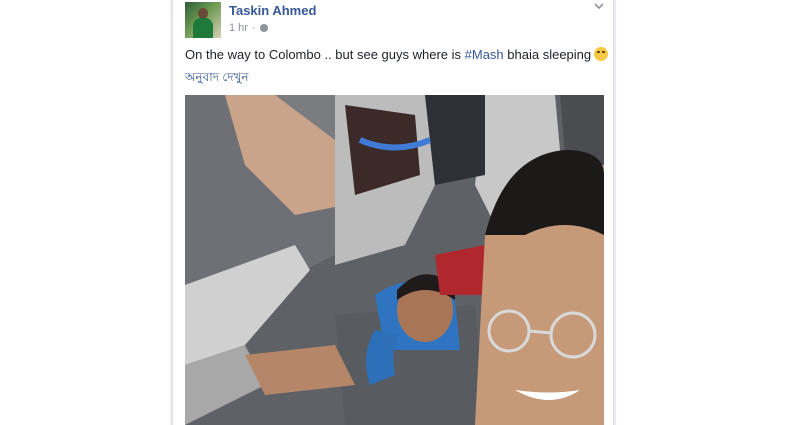  Describe the element at coordinates (547, 54) in the screenshot. I see `post-text-end: bhaia sleeping` at that location.